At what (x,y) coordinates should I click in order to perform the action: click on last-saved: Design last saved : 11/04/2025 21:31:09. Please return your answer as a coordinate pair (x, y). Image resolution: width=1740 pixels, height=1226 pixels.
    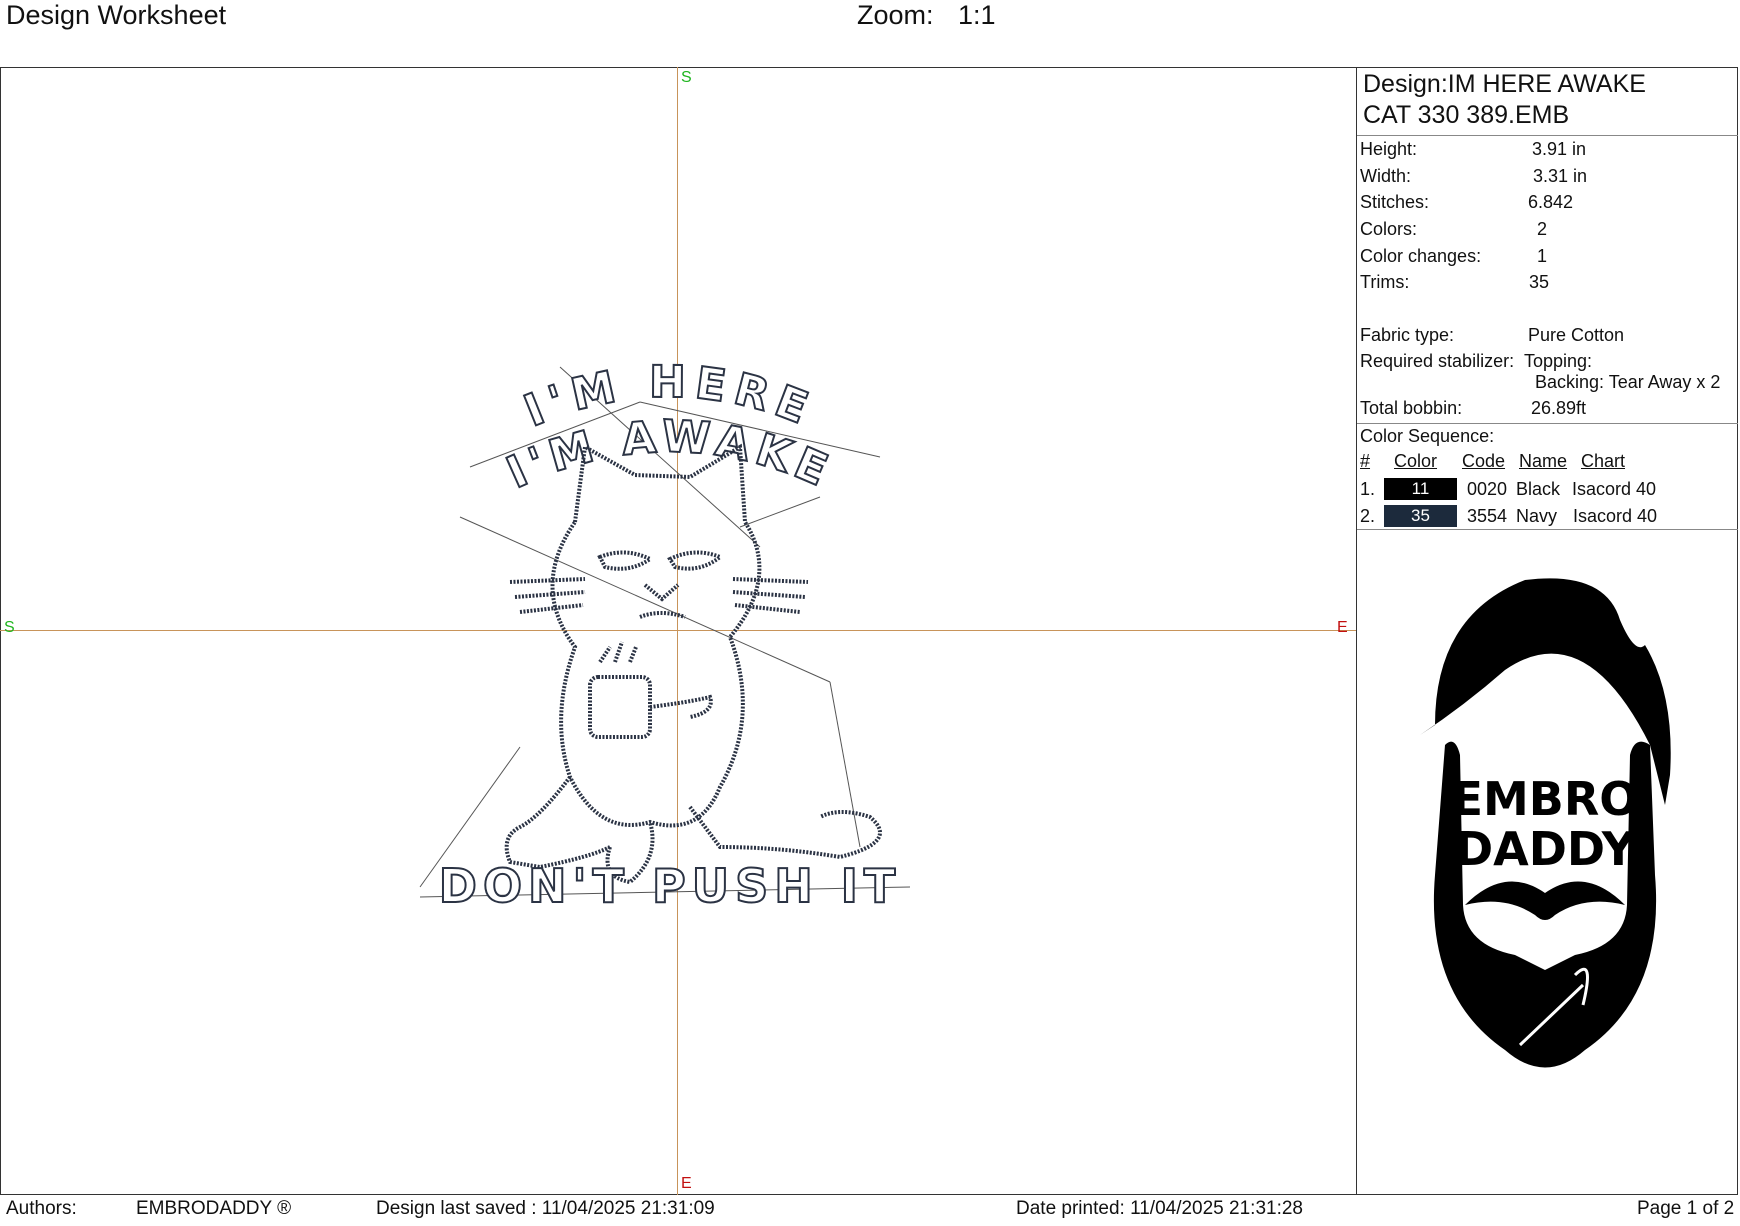
    Looking at the image, I should click on (545, 1208).